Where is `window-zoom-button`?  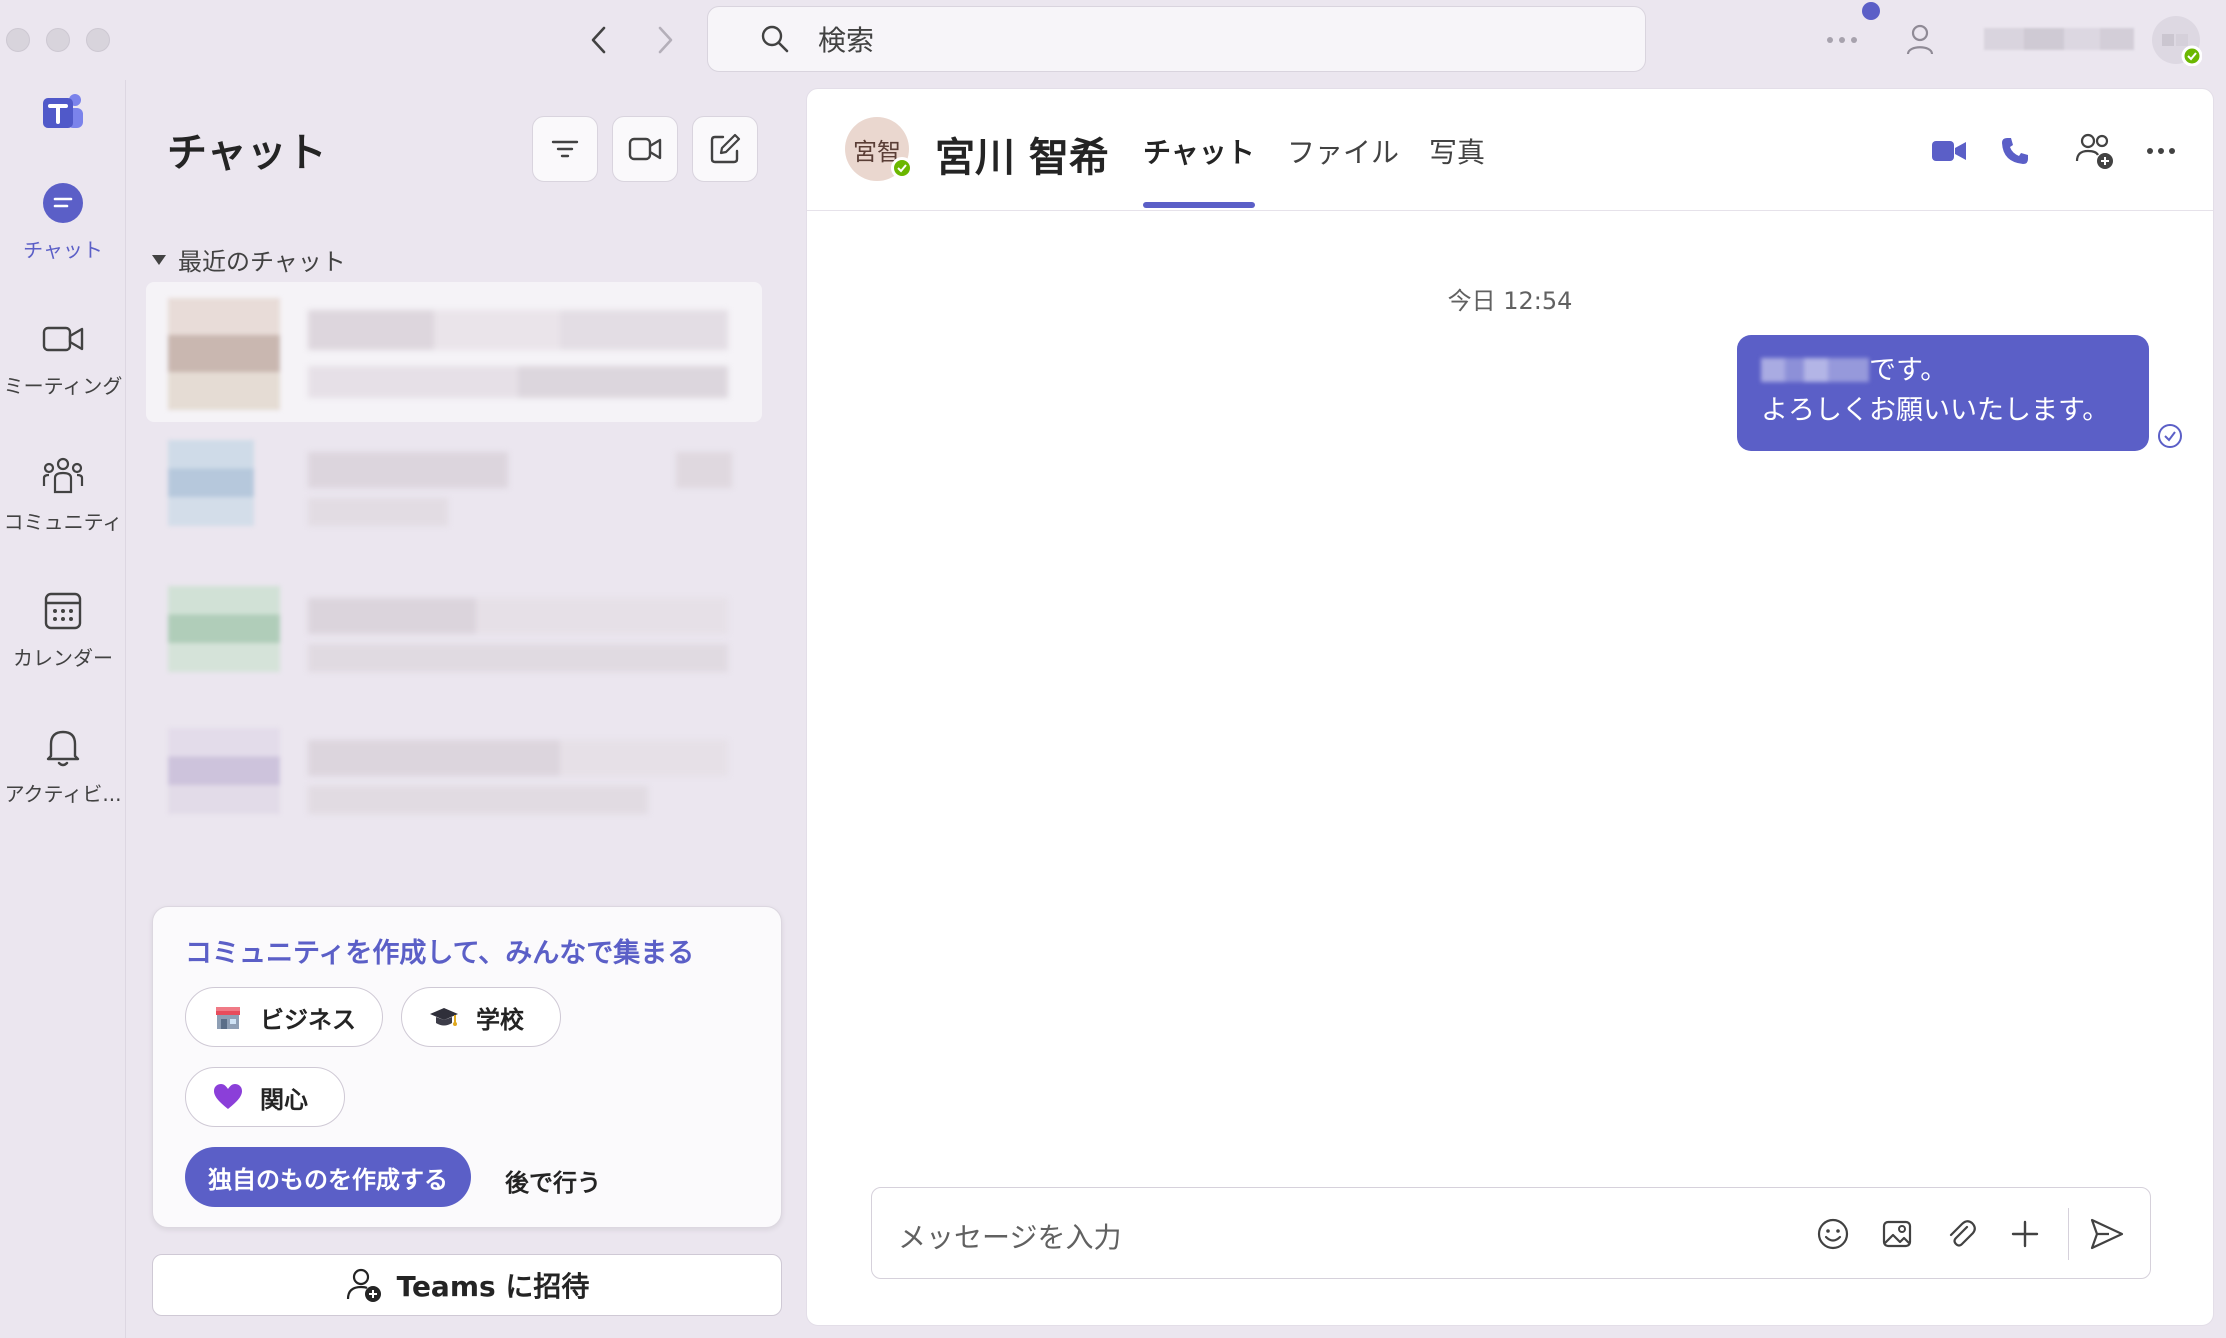
window-zoom-button is located at coordinates (98, 40).